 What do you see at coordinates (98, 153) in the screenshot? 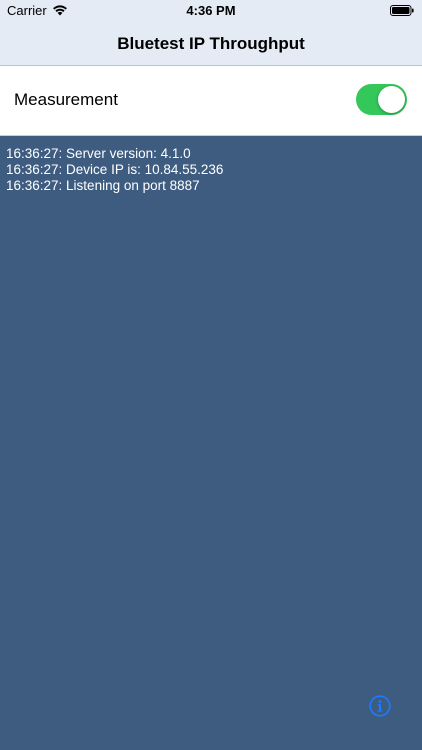
I see `log-line: 16:36:27: Server version: 4.1.0` at bounding box center [98, 153].